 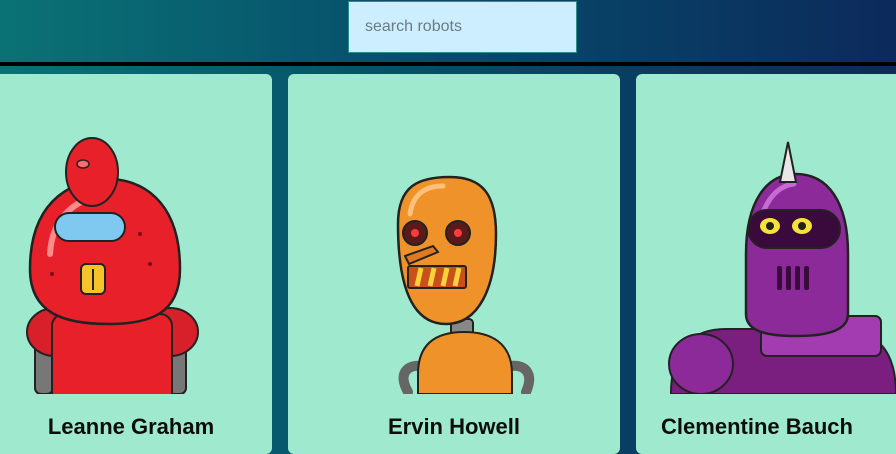 What do you see at coordinates (757, 426) in the screenshot?
I see `robot-name: Clementine Bauch` at bounding box center [757, 426].